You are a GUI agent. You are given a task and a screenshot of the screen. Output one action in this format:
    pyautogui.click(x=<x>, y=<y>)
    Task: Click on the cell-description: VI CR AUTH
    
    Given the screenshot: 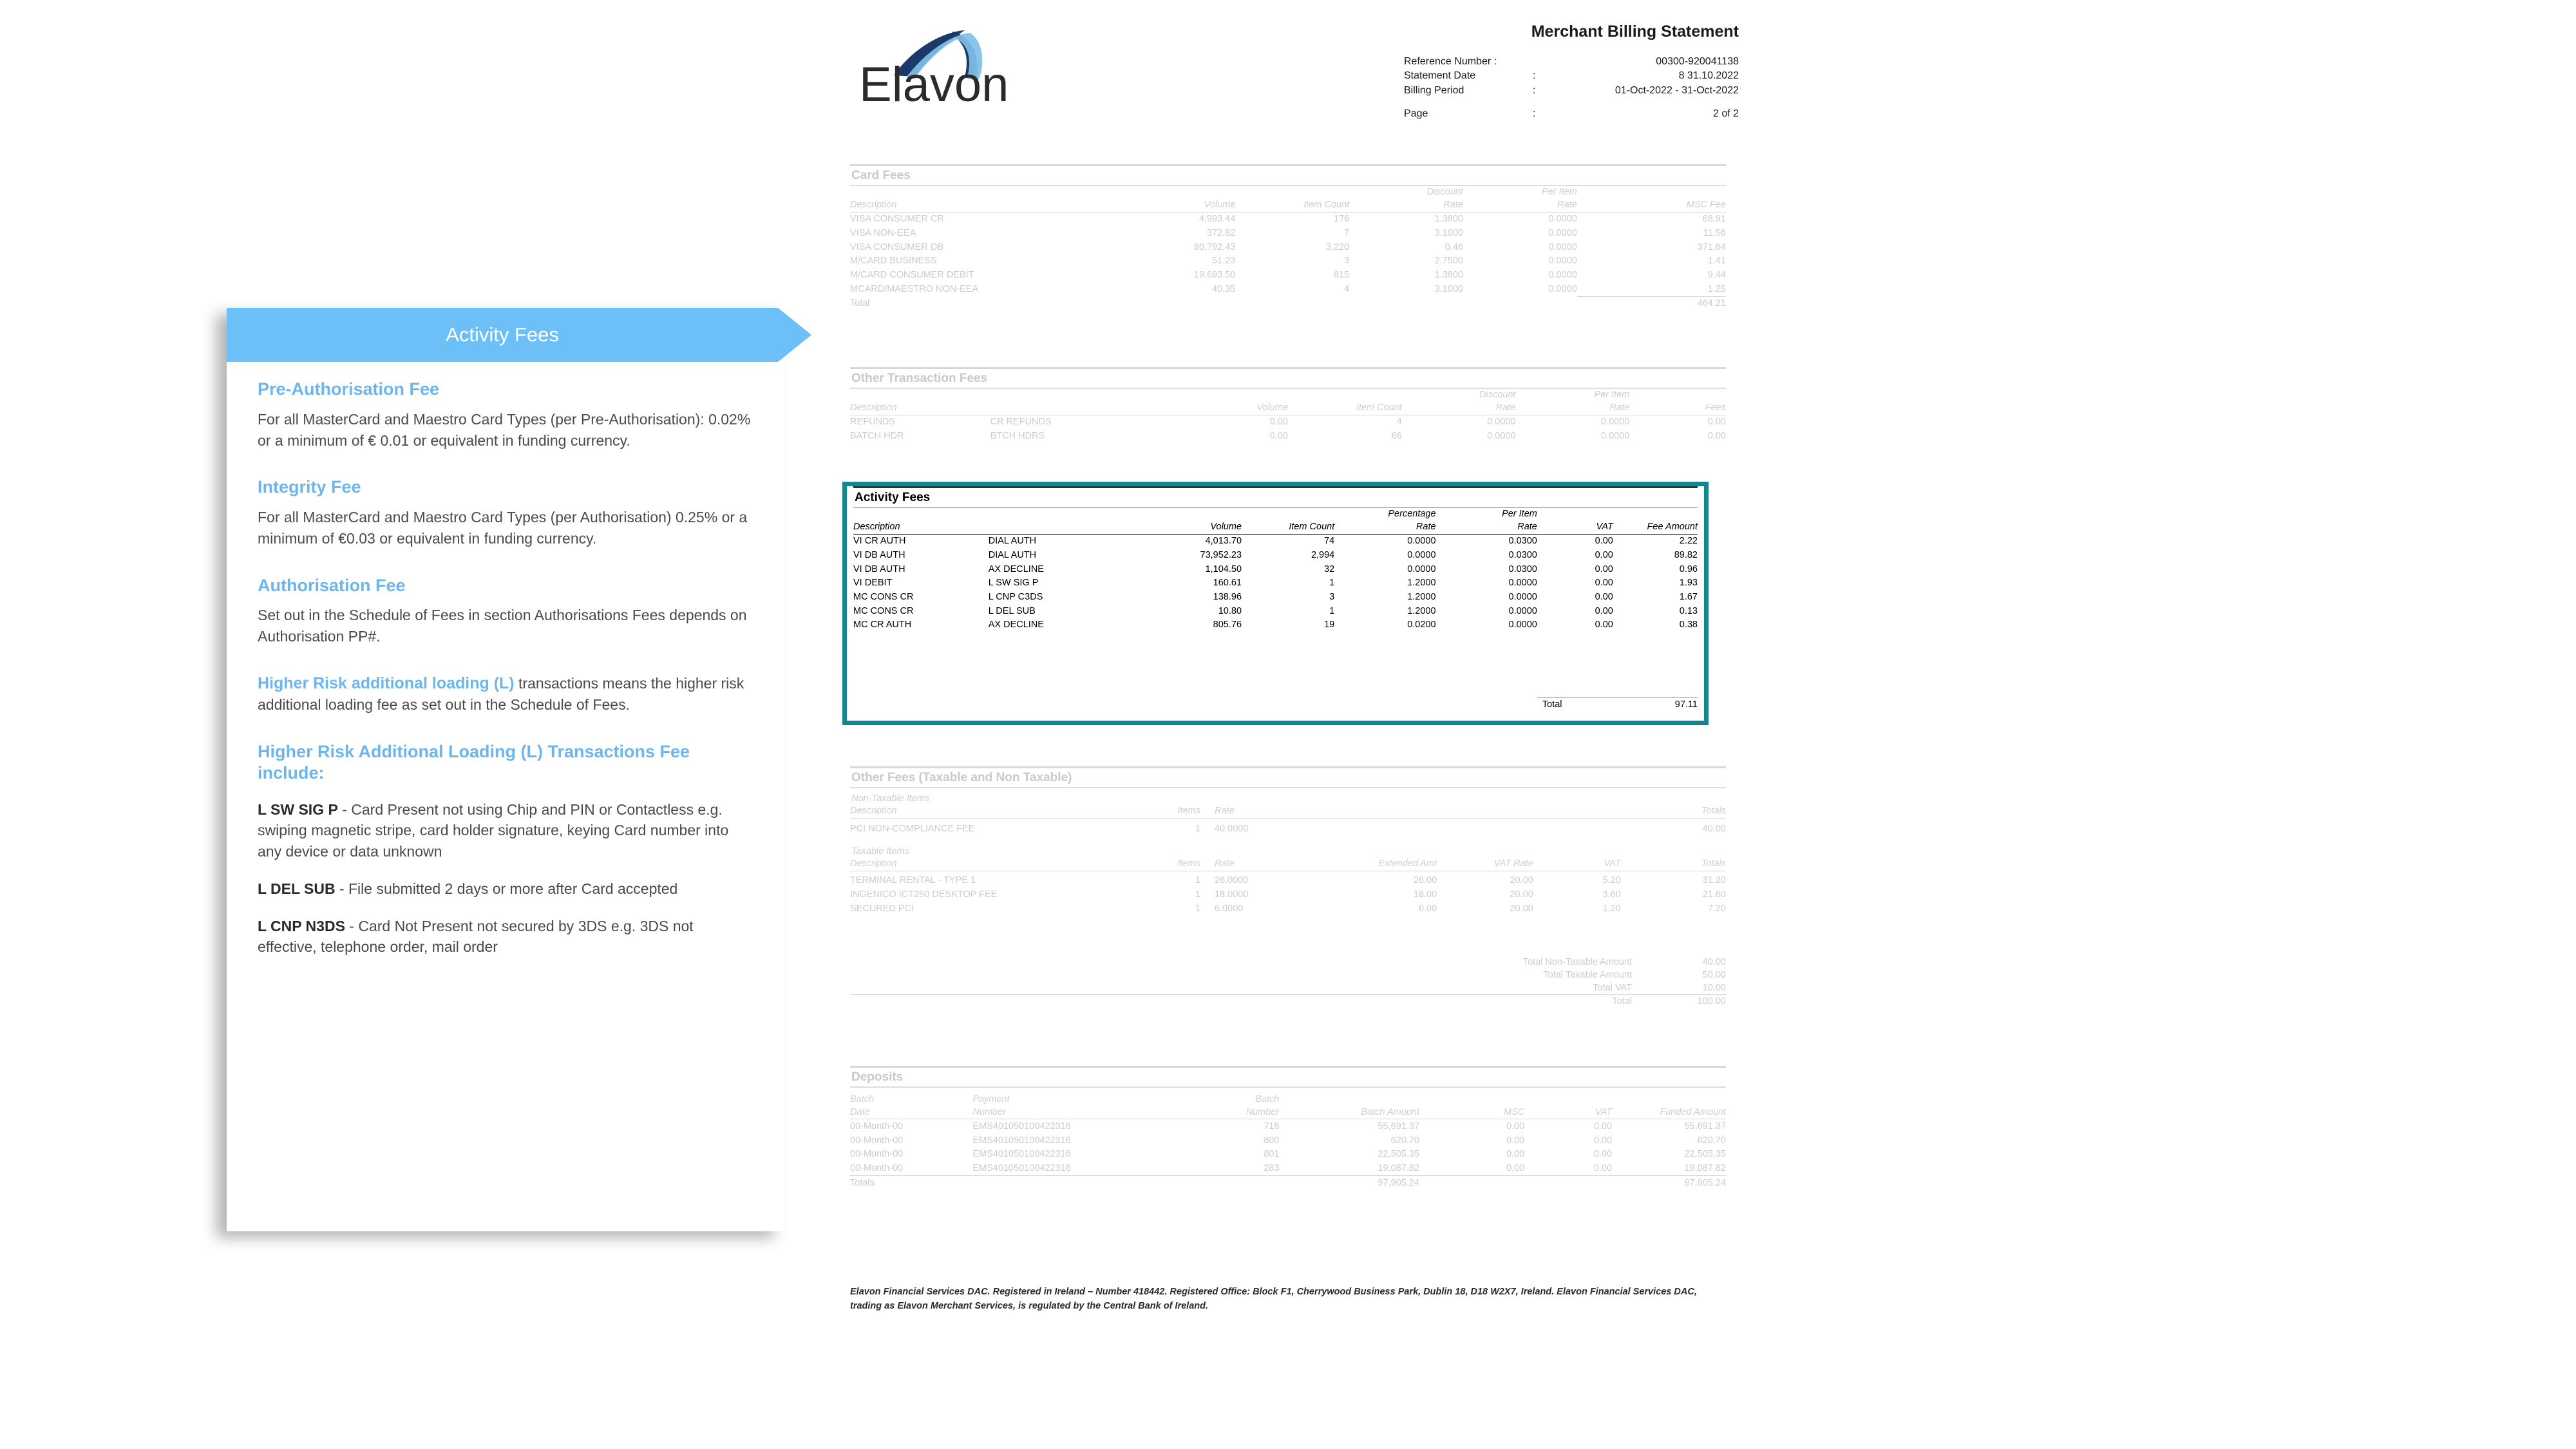 What is the action you would take?
    pyautogui.click(x=879, y=541)
    